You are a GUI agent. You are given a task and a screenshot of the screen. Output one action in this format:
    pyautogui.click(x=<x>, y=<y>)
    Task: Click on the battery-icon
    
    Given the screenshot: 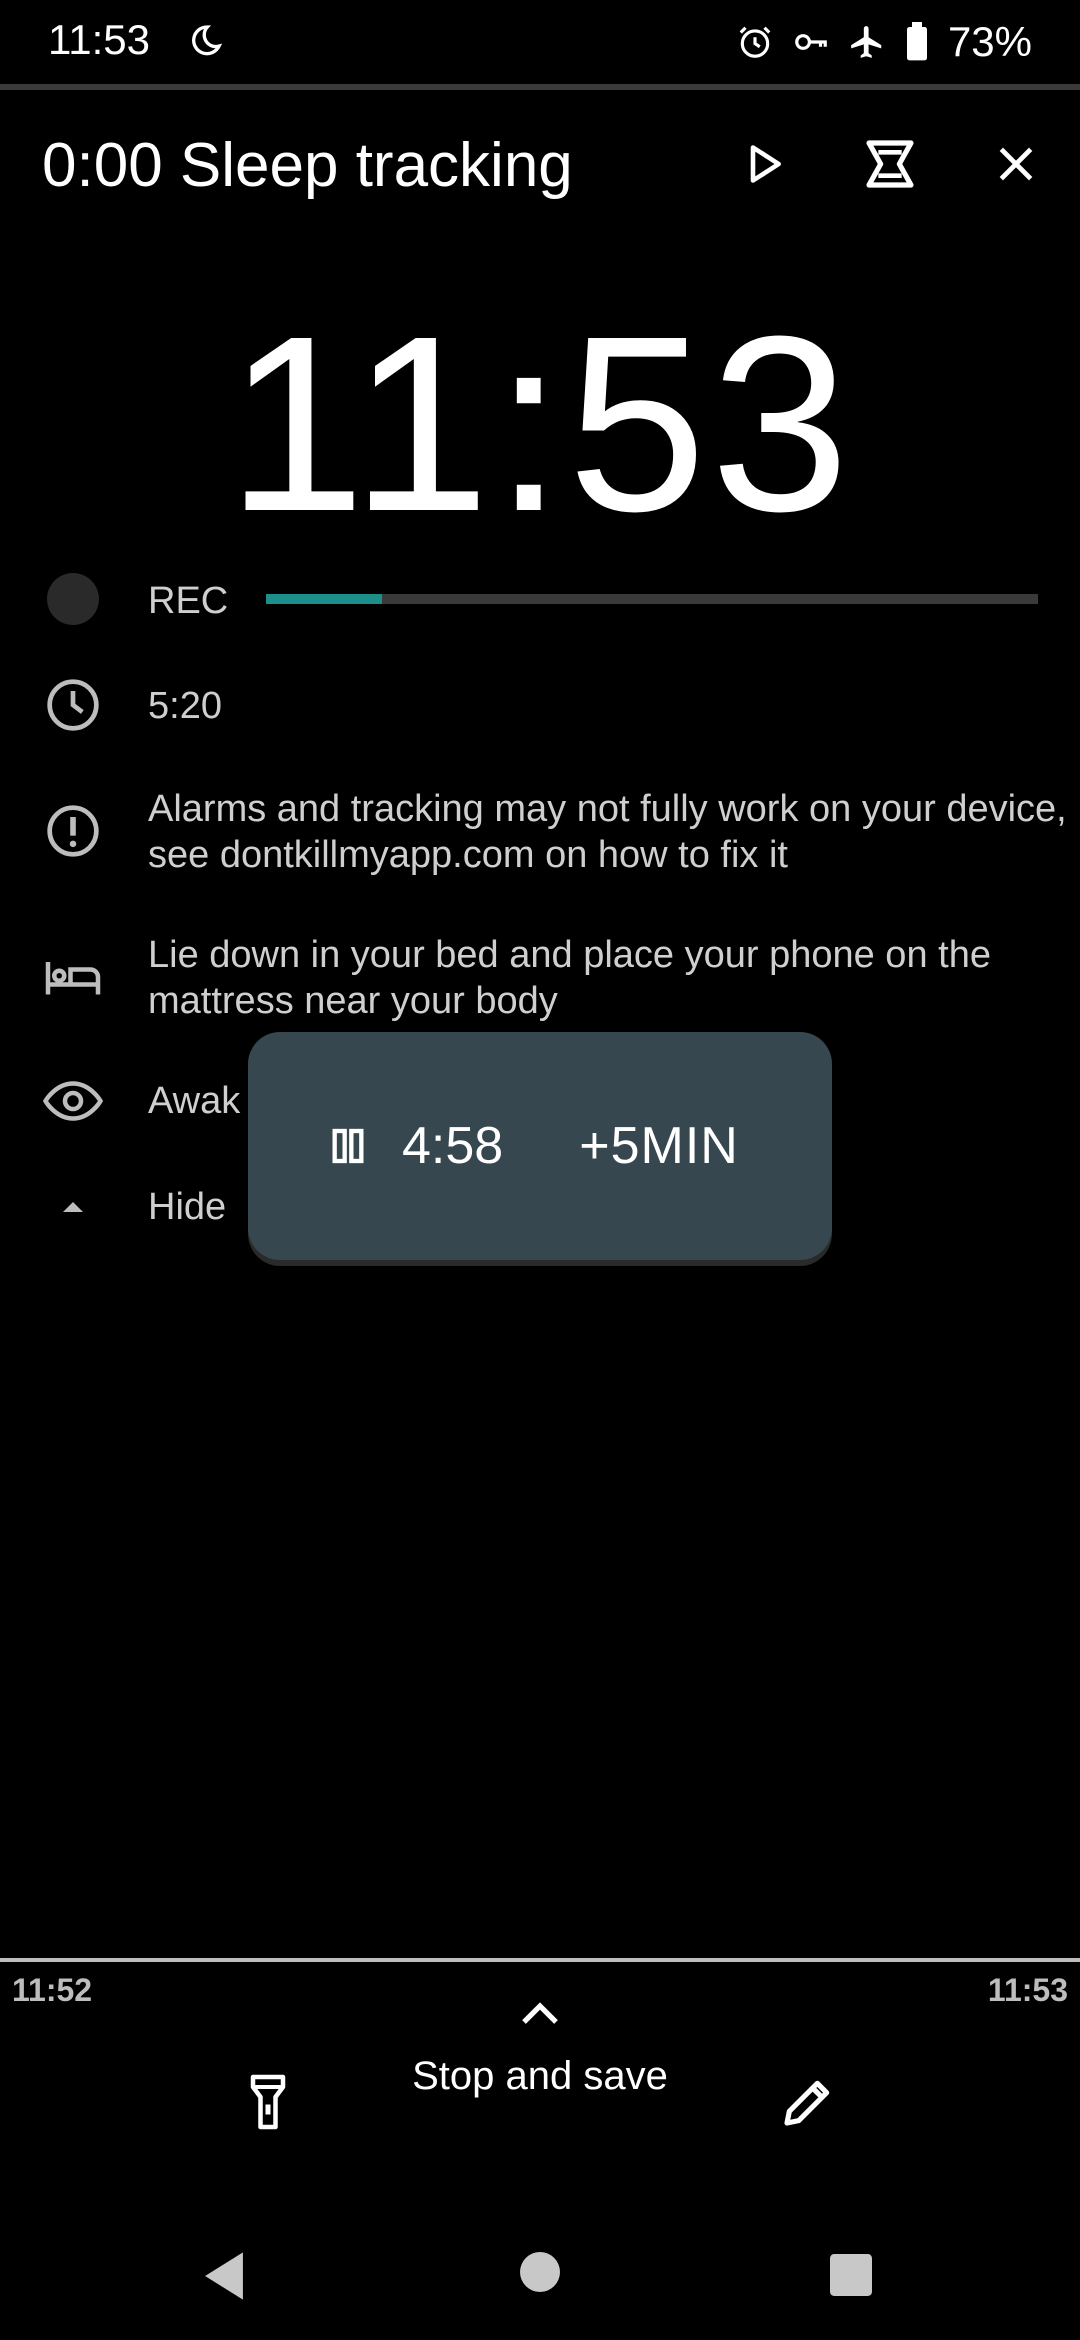 What is the action you would take?
    pyautogui.click(x=916, y=41)
    